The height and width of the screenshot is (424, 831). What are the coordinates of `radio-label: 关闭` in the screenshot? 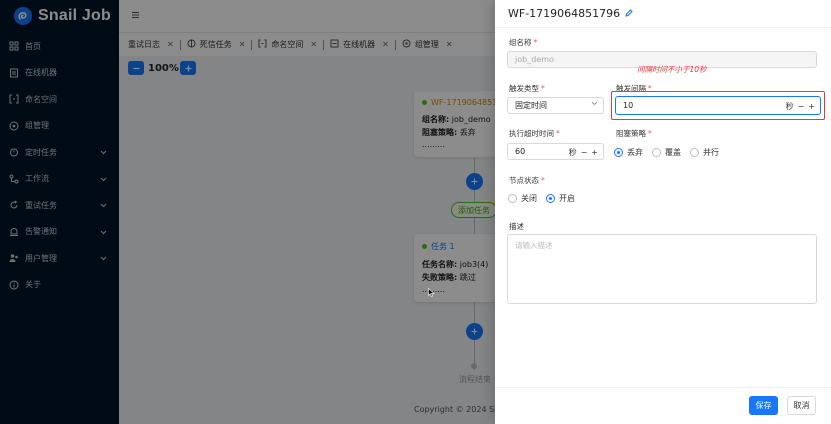 It's located at (529, 198).